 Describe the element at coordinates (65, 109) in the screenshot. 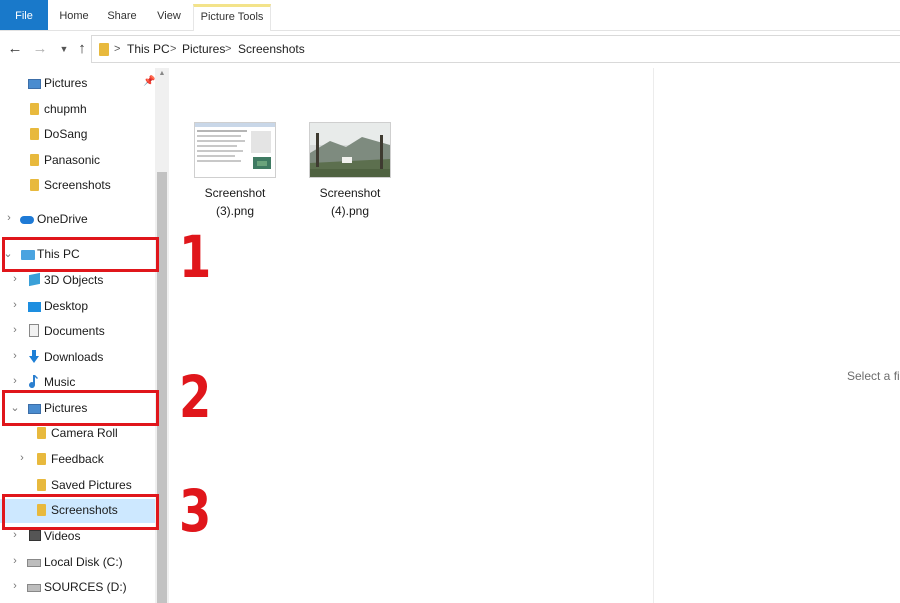

I see `nav-item-label: chupmh` at that location.